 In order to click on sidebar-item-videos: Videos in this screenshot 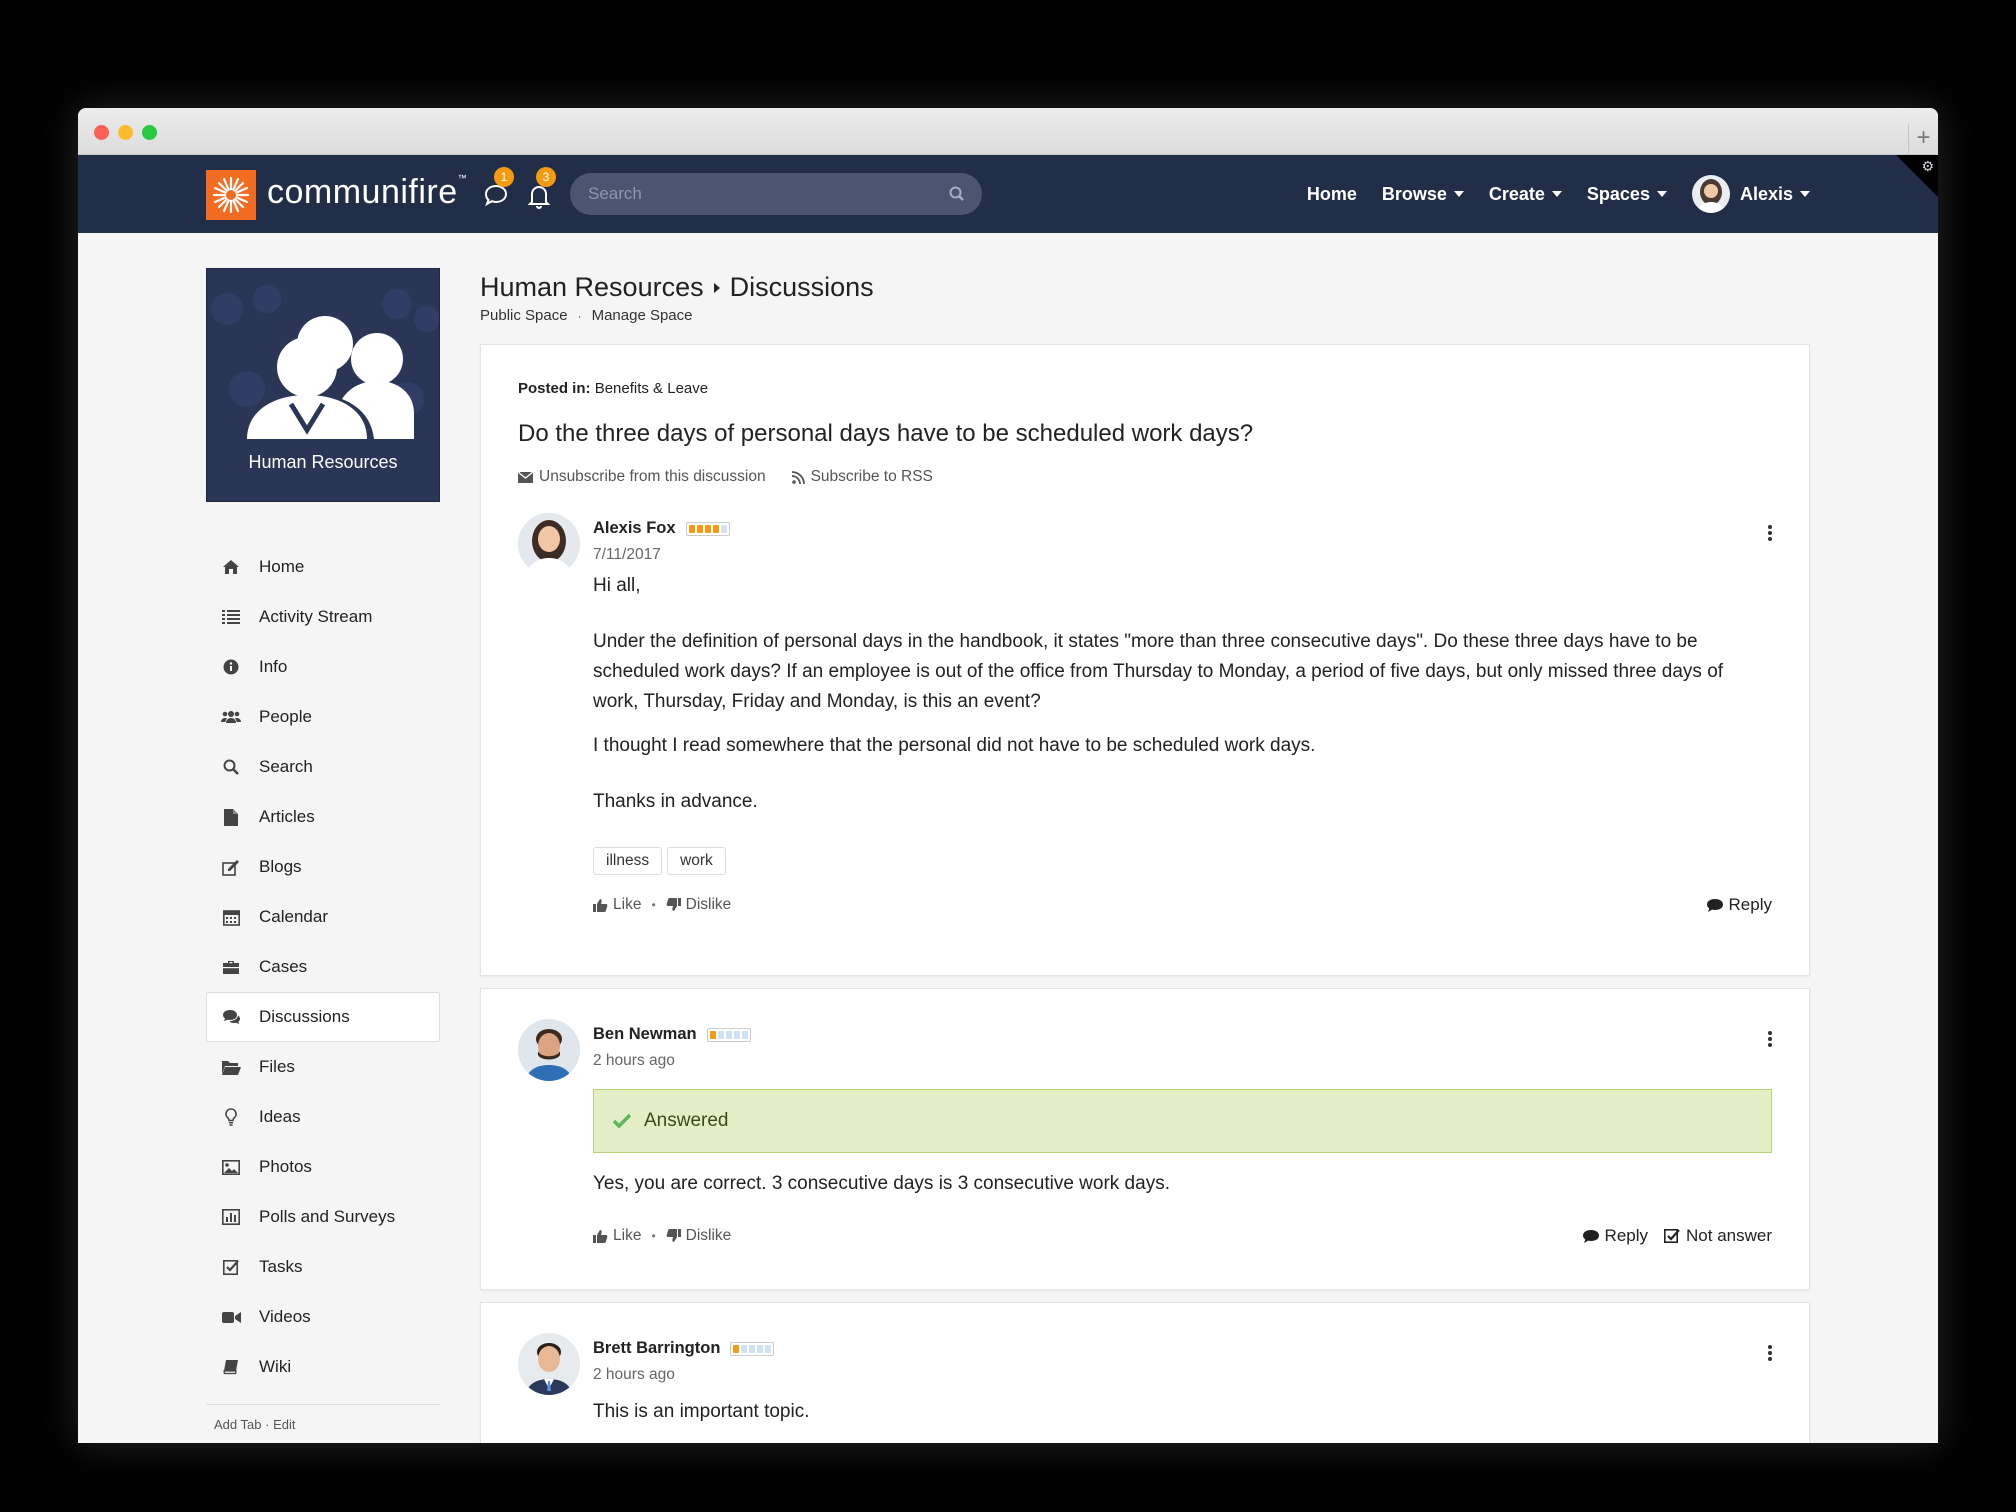, I will do `click(323, 1317)`.